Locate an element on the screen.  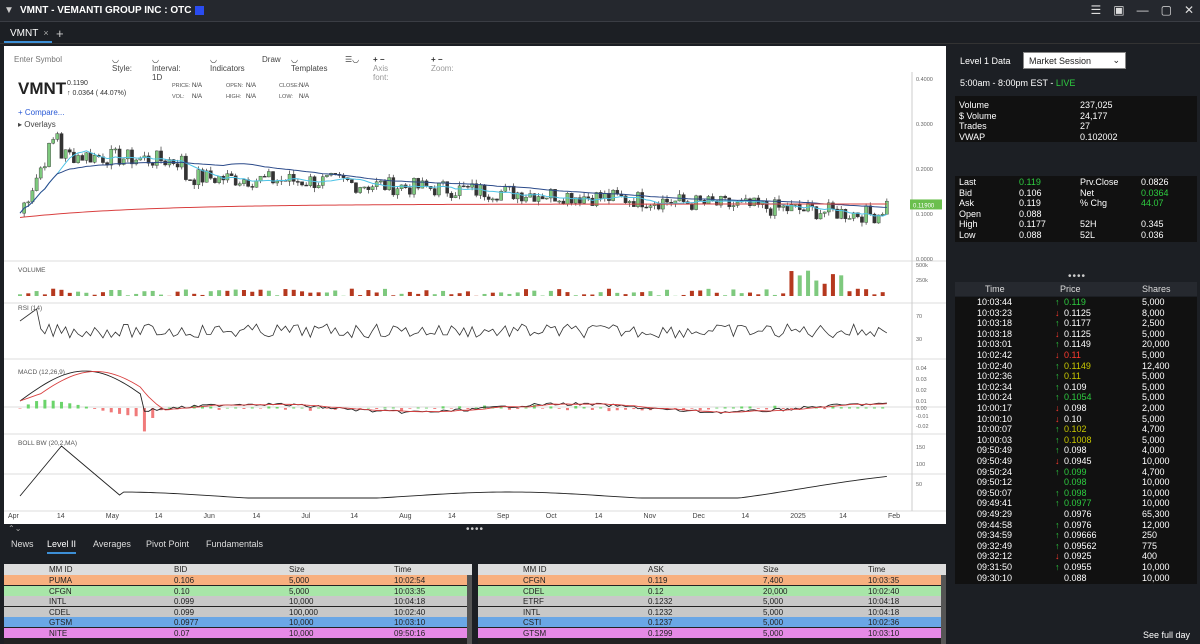
style-dropdown: Style: ◡ is located at coordinates (122, 64).